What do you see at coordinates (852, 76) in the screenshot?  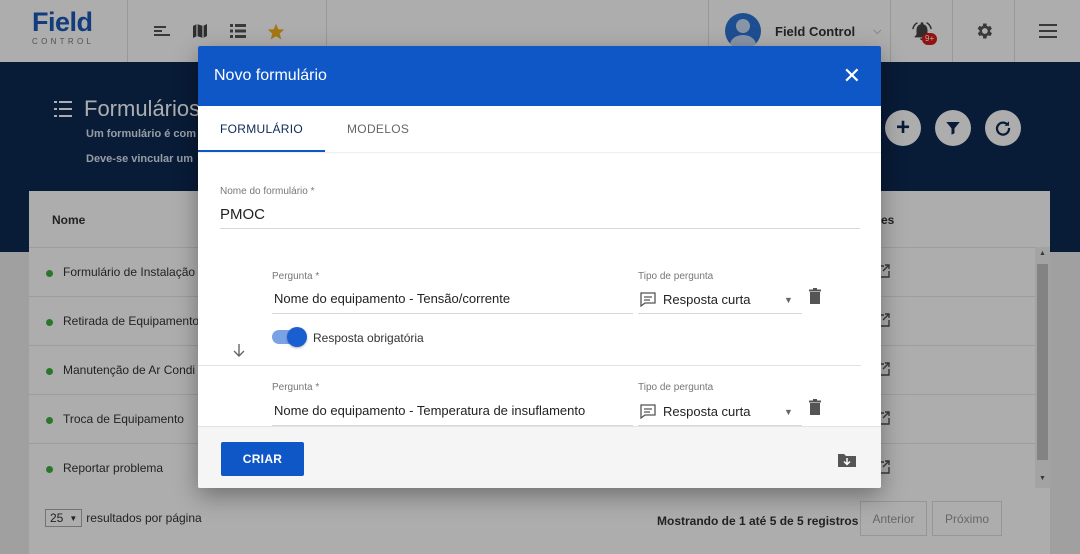 I see `close-icon: ✕` at bounding box center [852, 76].